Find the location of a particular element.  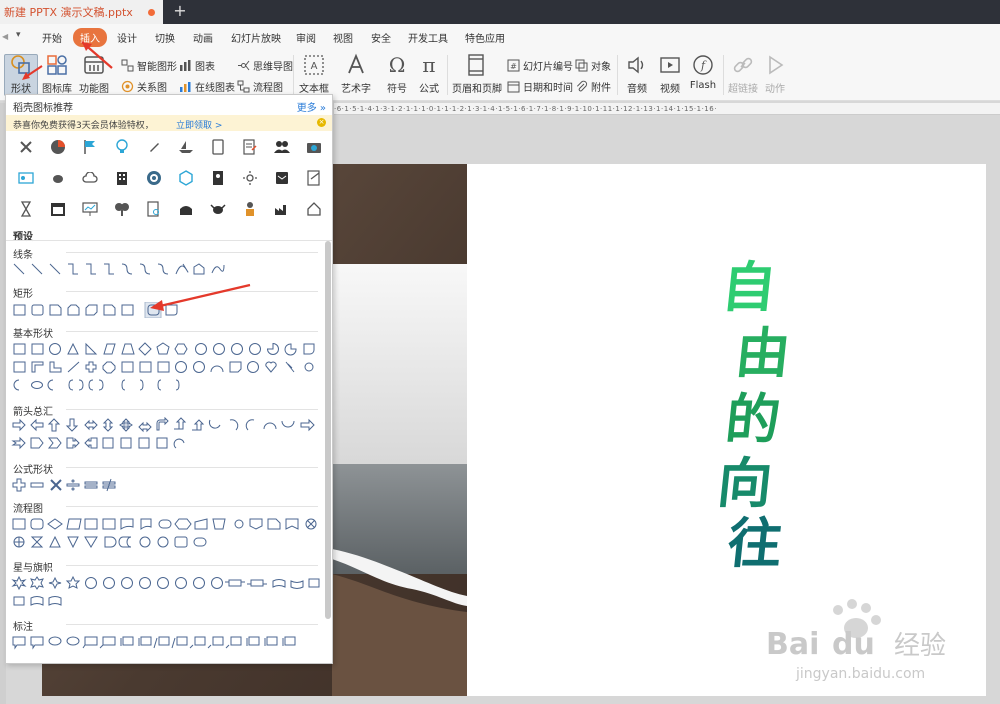

accent-callout-3-shape is located at coordinates (179, 642).